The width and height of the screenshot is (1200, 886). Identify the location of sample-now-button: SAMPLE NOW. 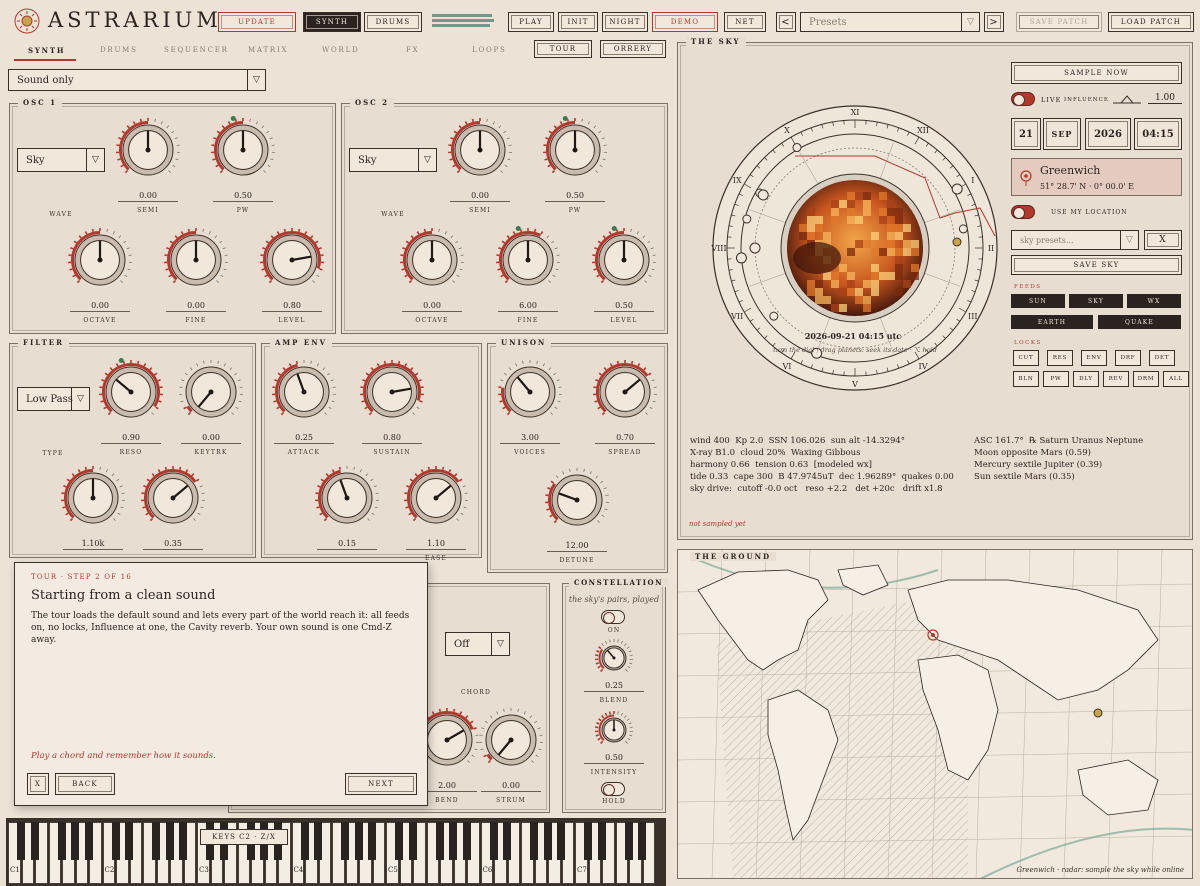
(1096, 73).